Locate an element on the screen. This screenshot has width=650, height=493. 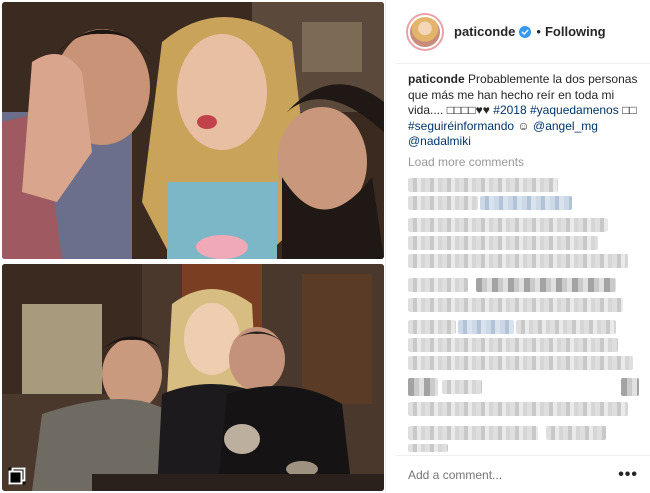
mention-nadalmiki: @nadalmiki is located at coordinates (439, 141).